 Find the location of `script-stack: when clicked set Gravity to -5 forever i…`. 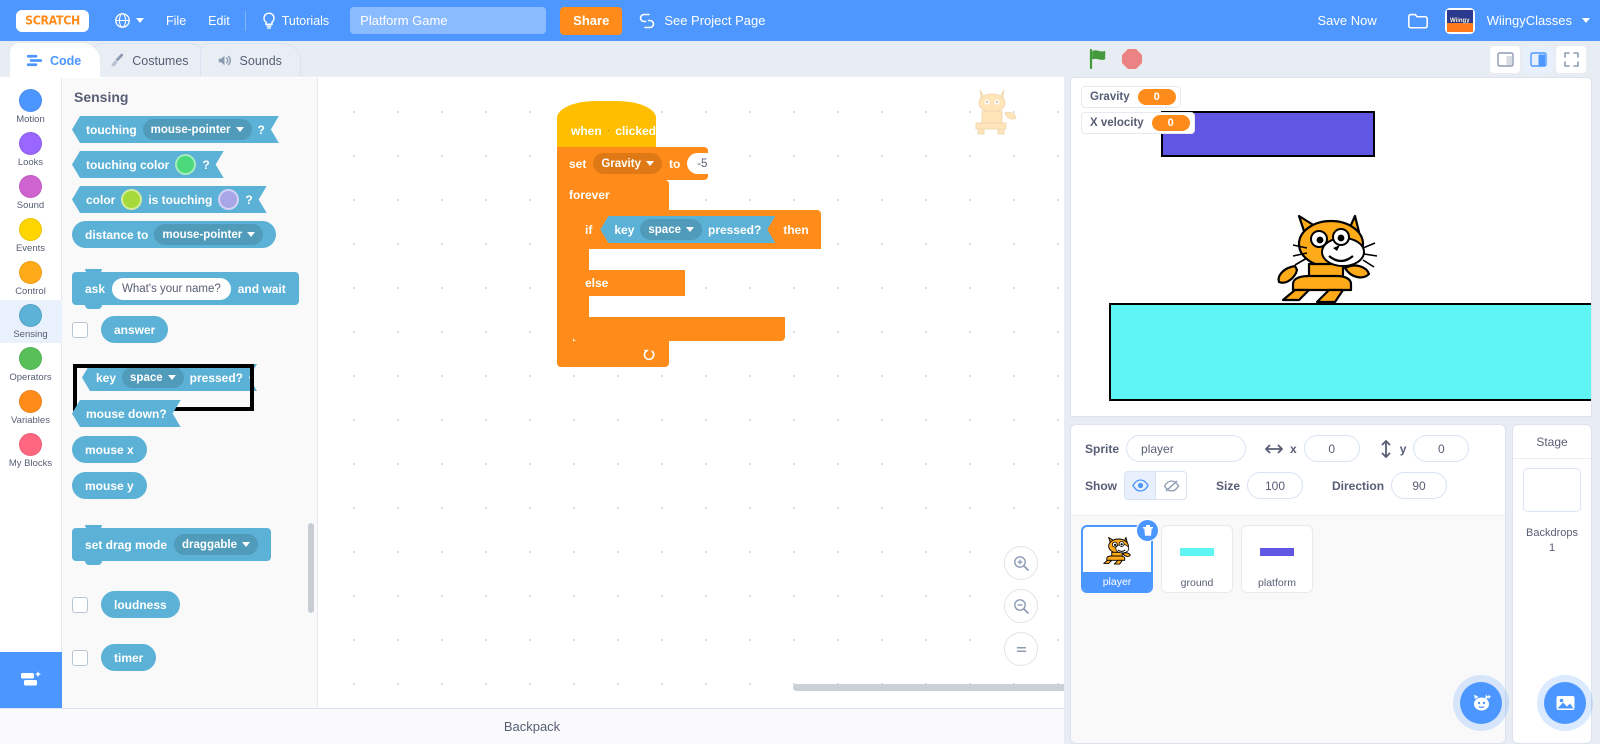

script-stack: when clicked set Gravity to -5 forever i… is located at coordinates (689, 234).